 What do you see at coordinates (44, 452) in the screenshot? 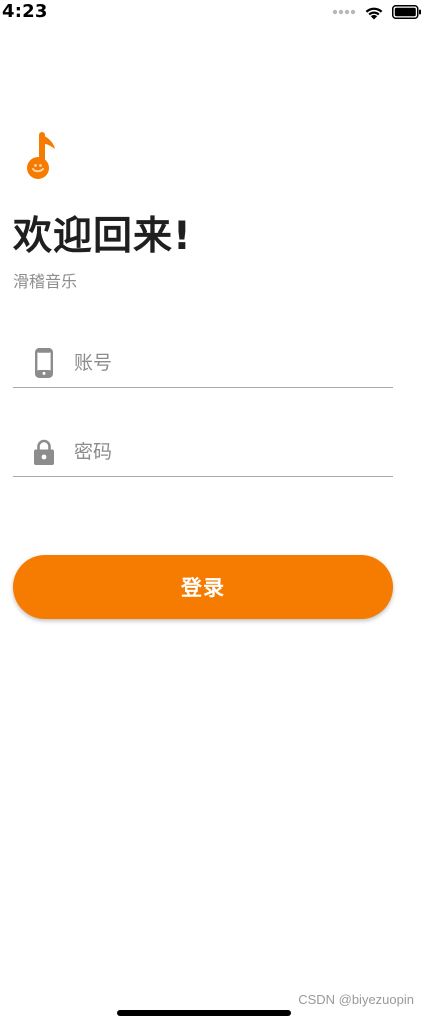
I see `lock-icon` at bounding box center [44, 452].